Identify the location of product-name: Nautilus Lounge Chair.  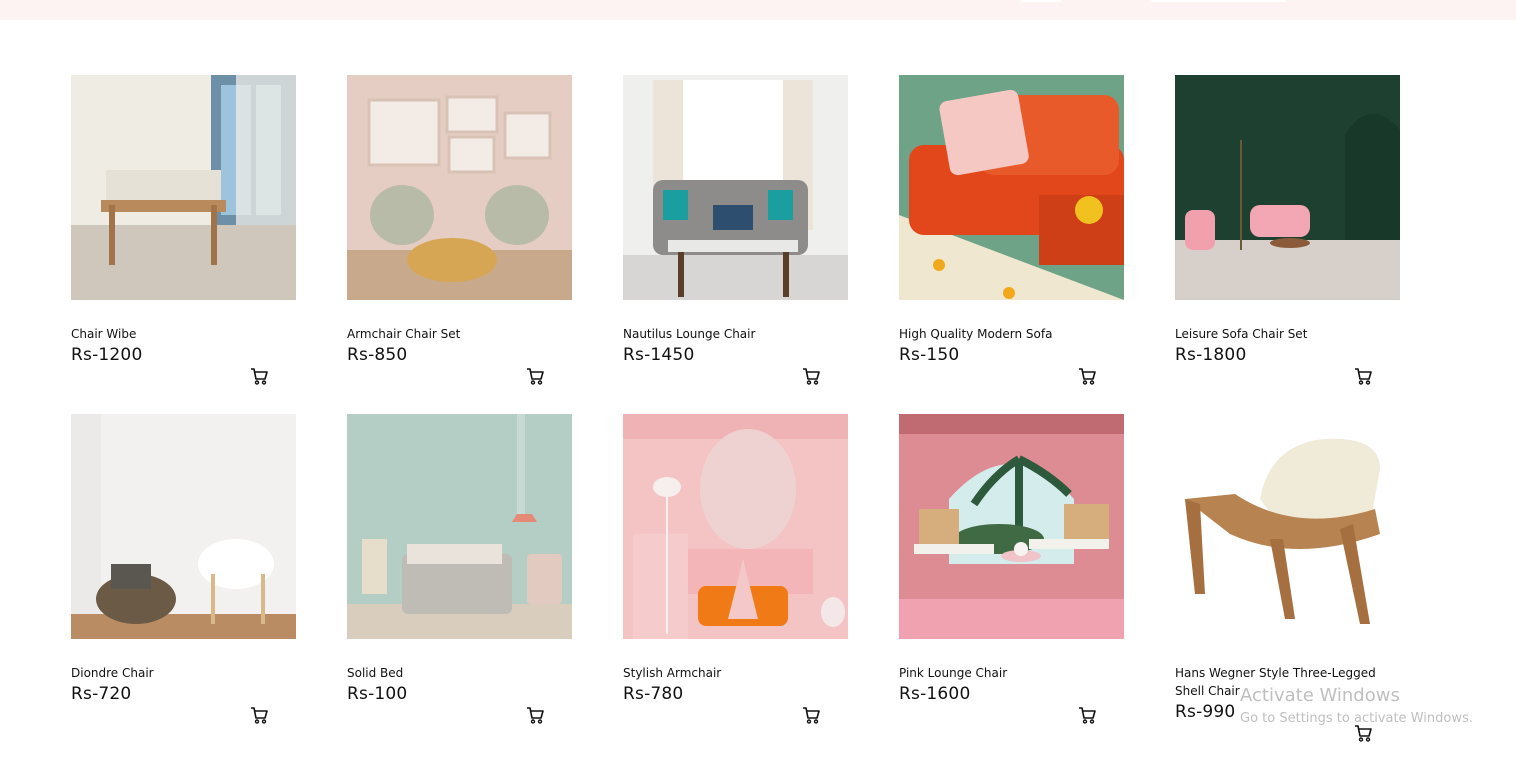
(689, 334).